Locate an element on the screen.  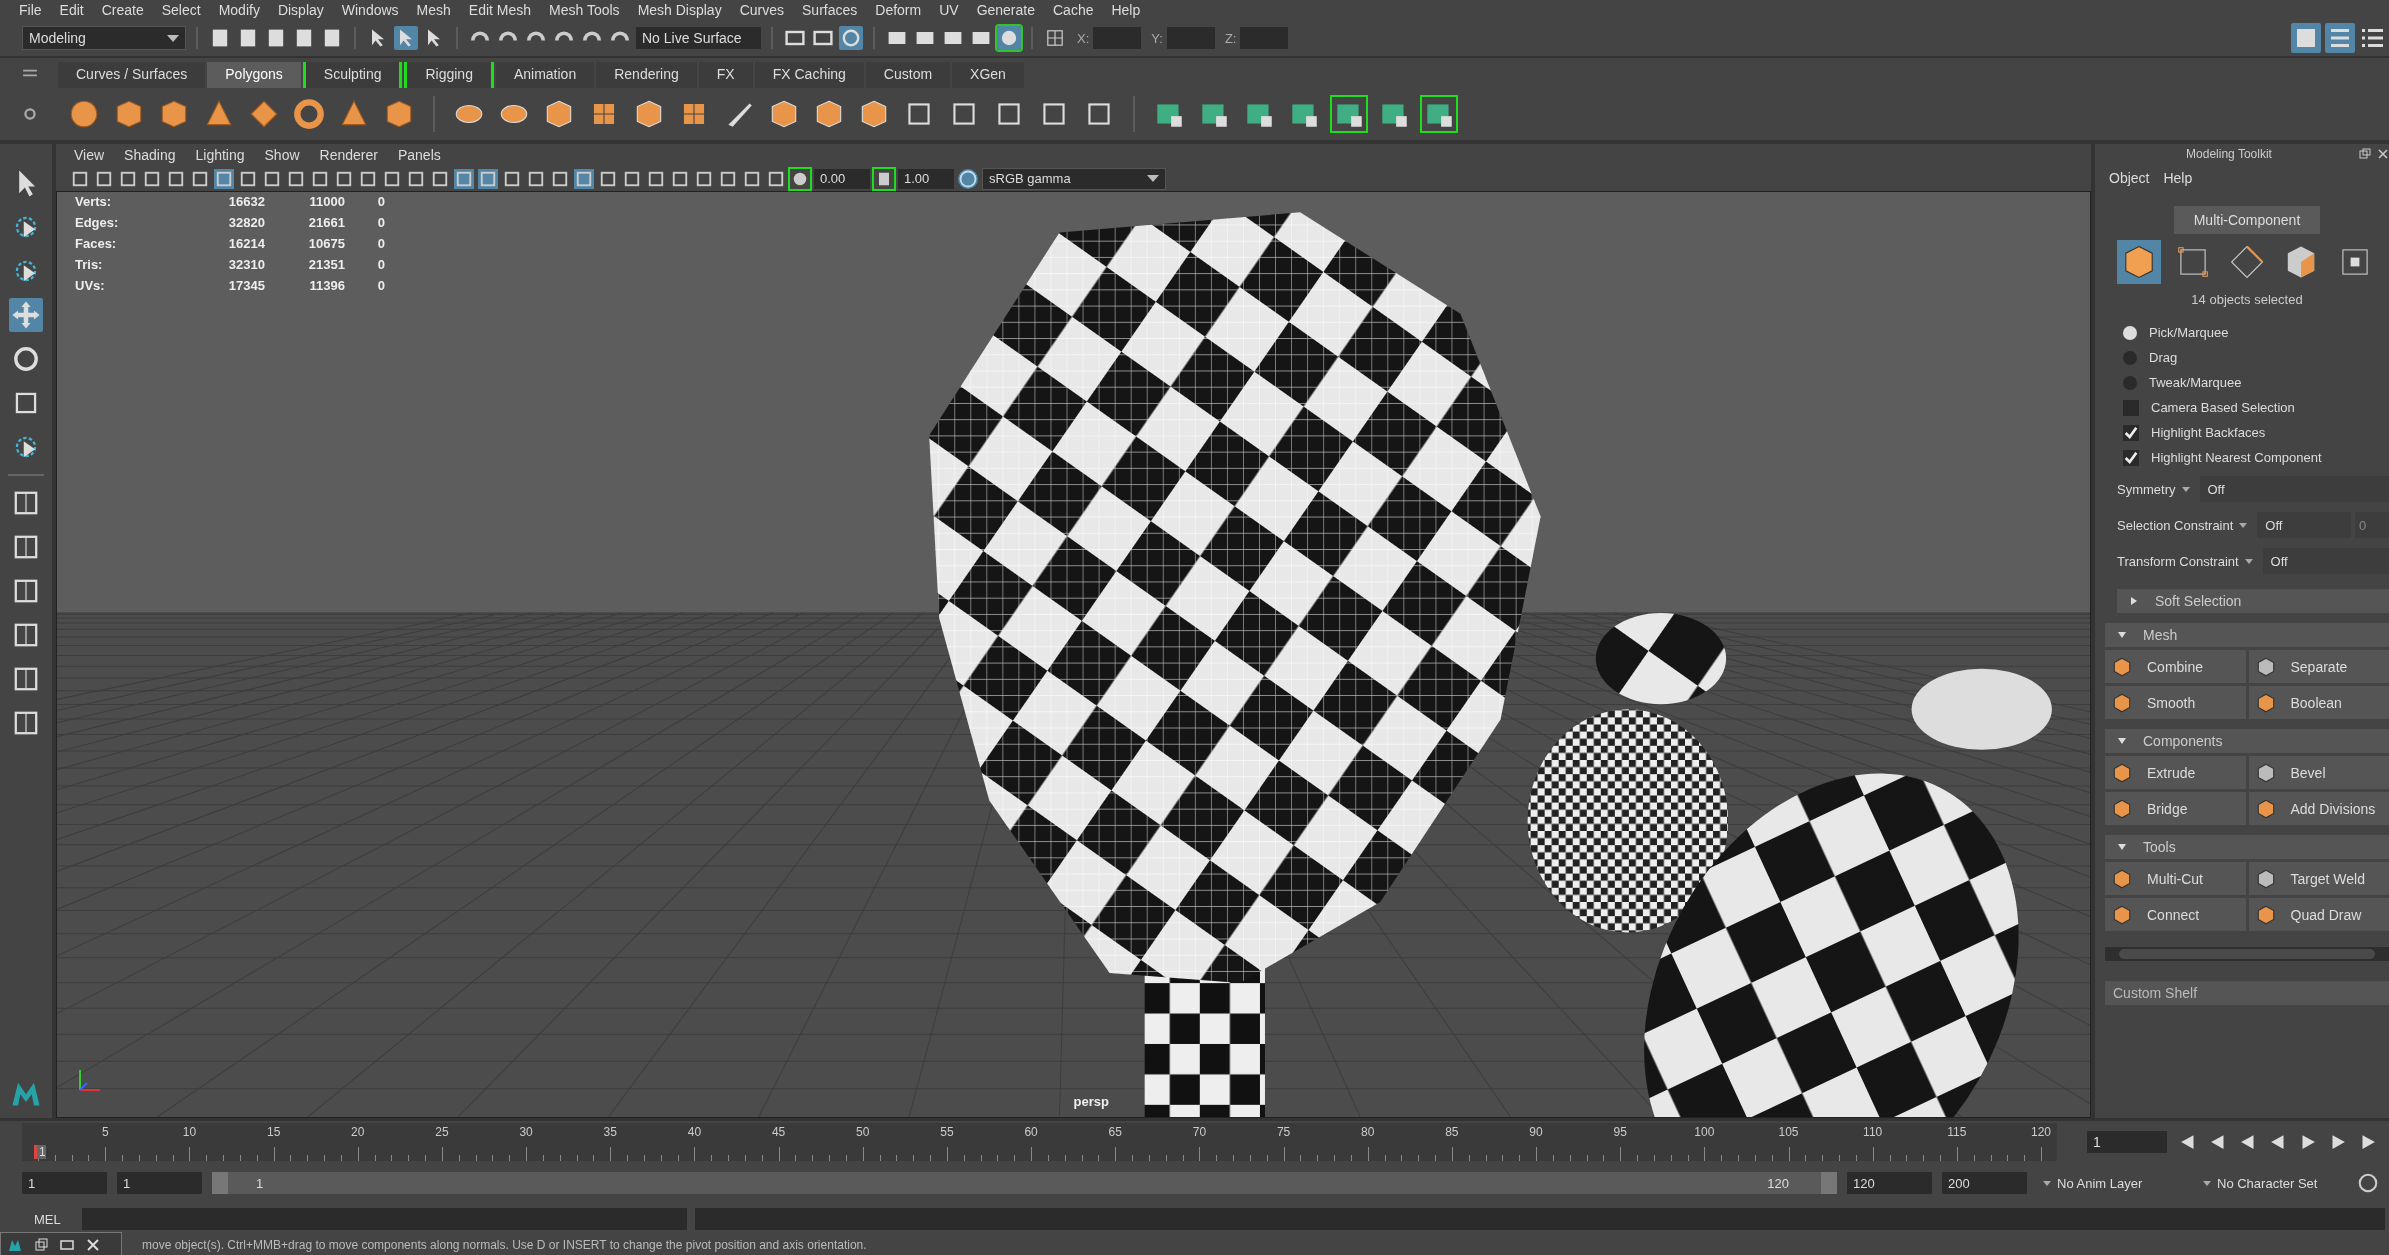
horizontal-scrollbar is located at coordinates (2247, 954).